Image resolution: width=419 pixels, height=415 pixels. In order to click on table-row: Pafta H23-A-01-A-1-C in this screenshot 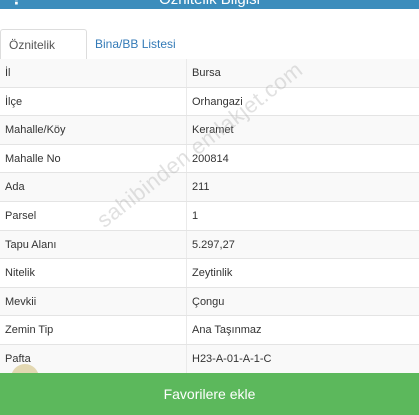, I will do `click(209, 359)`.